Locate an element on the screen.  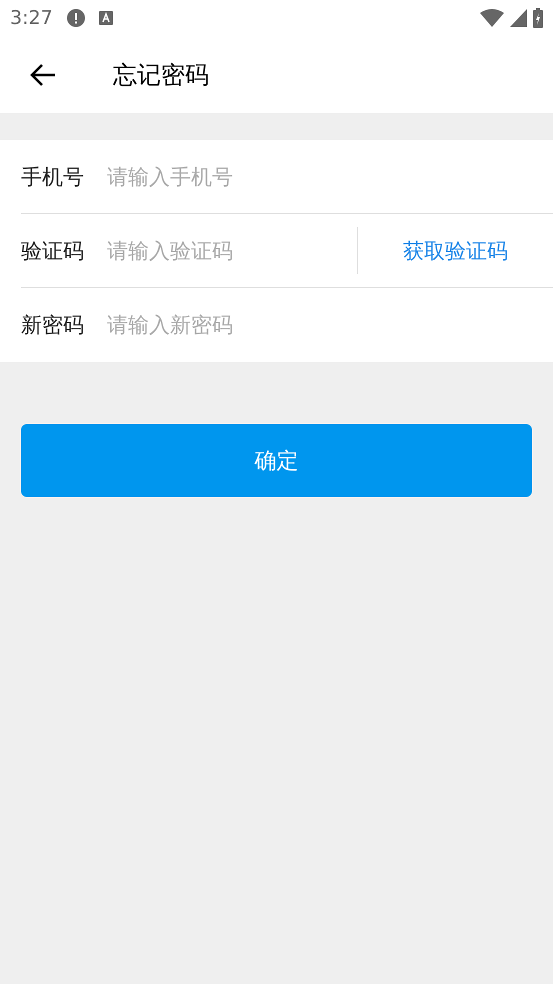
signal-icon is located at coordinates (518, 18).